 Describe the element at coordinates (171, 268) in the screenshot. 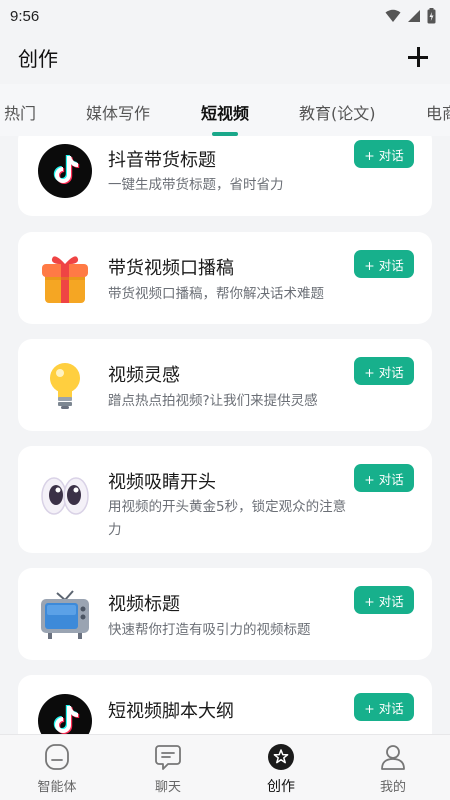

I see `card-title: 带货视频口播稿` at that location.